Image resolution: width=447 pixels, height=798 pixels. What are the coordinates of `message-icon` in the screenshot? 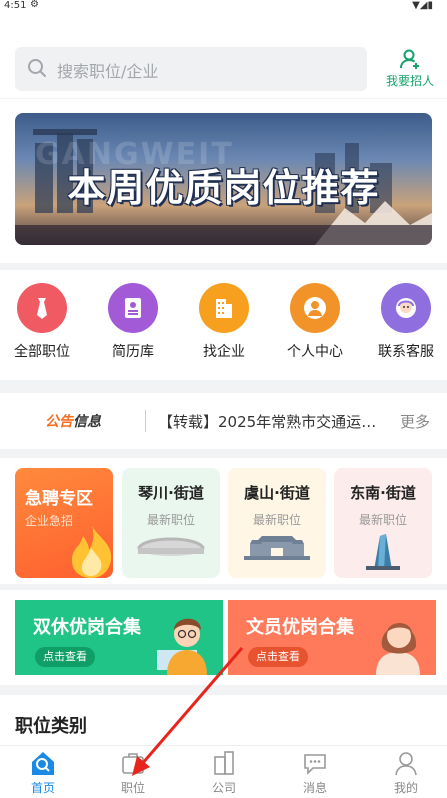 It's located at (315, 764).